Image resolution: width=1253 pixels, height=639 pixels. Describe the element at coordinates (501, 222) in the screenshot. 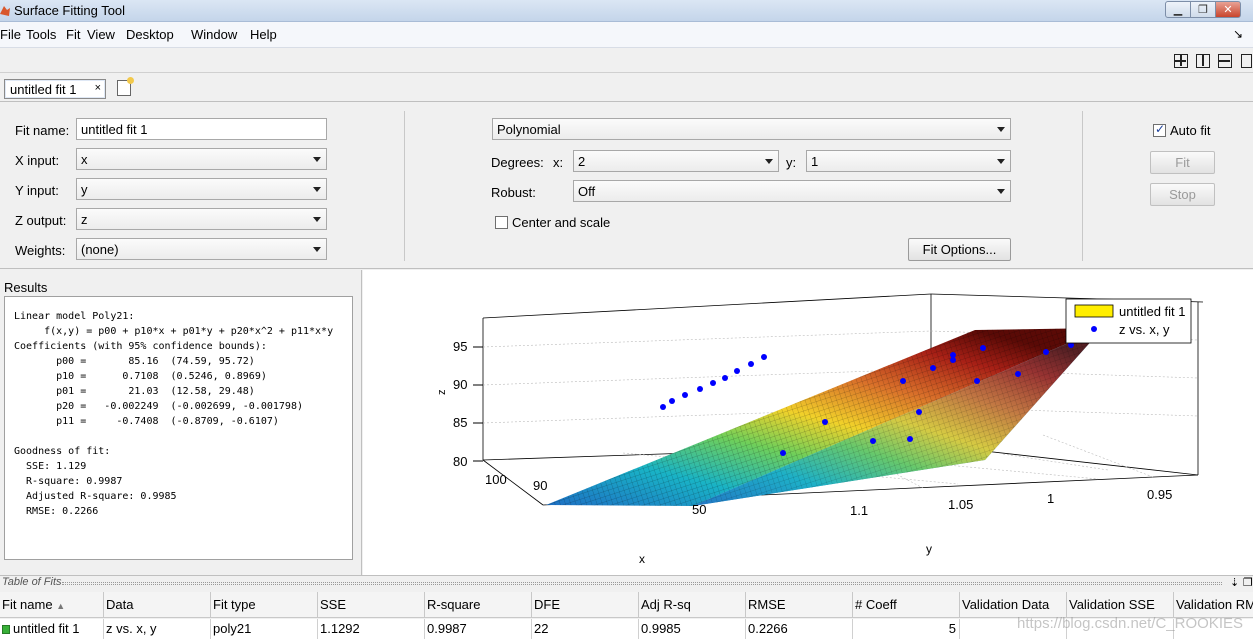

I see `center-scale-checkbox` at that location.